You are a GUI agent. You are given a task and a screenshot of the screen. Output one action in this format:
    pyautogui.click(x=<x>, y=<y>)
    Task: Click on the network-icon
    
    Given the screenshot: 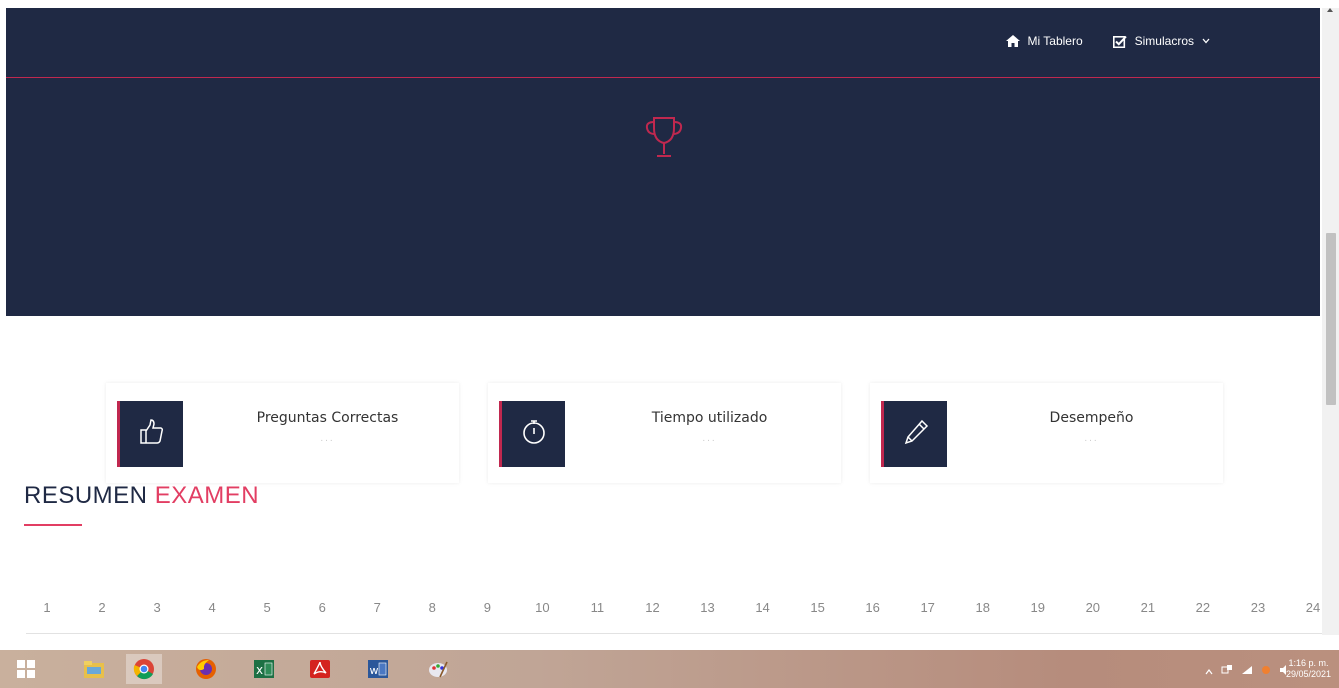 What is the action you would take?
    pyautogui.click(x=1227, y=671)
    